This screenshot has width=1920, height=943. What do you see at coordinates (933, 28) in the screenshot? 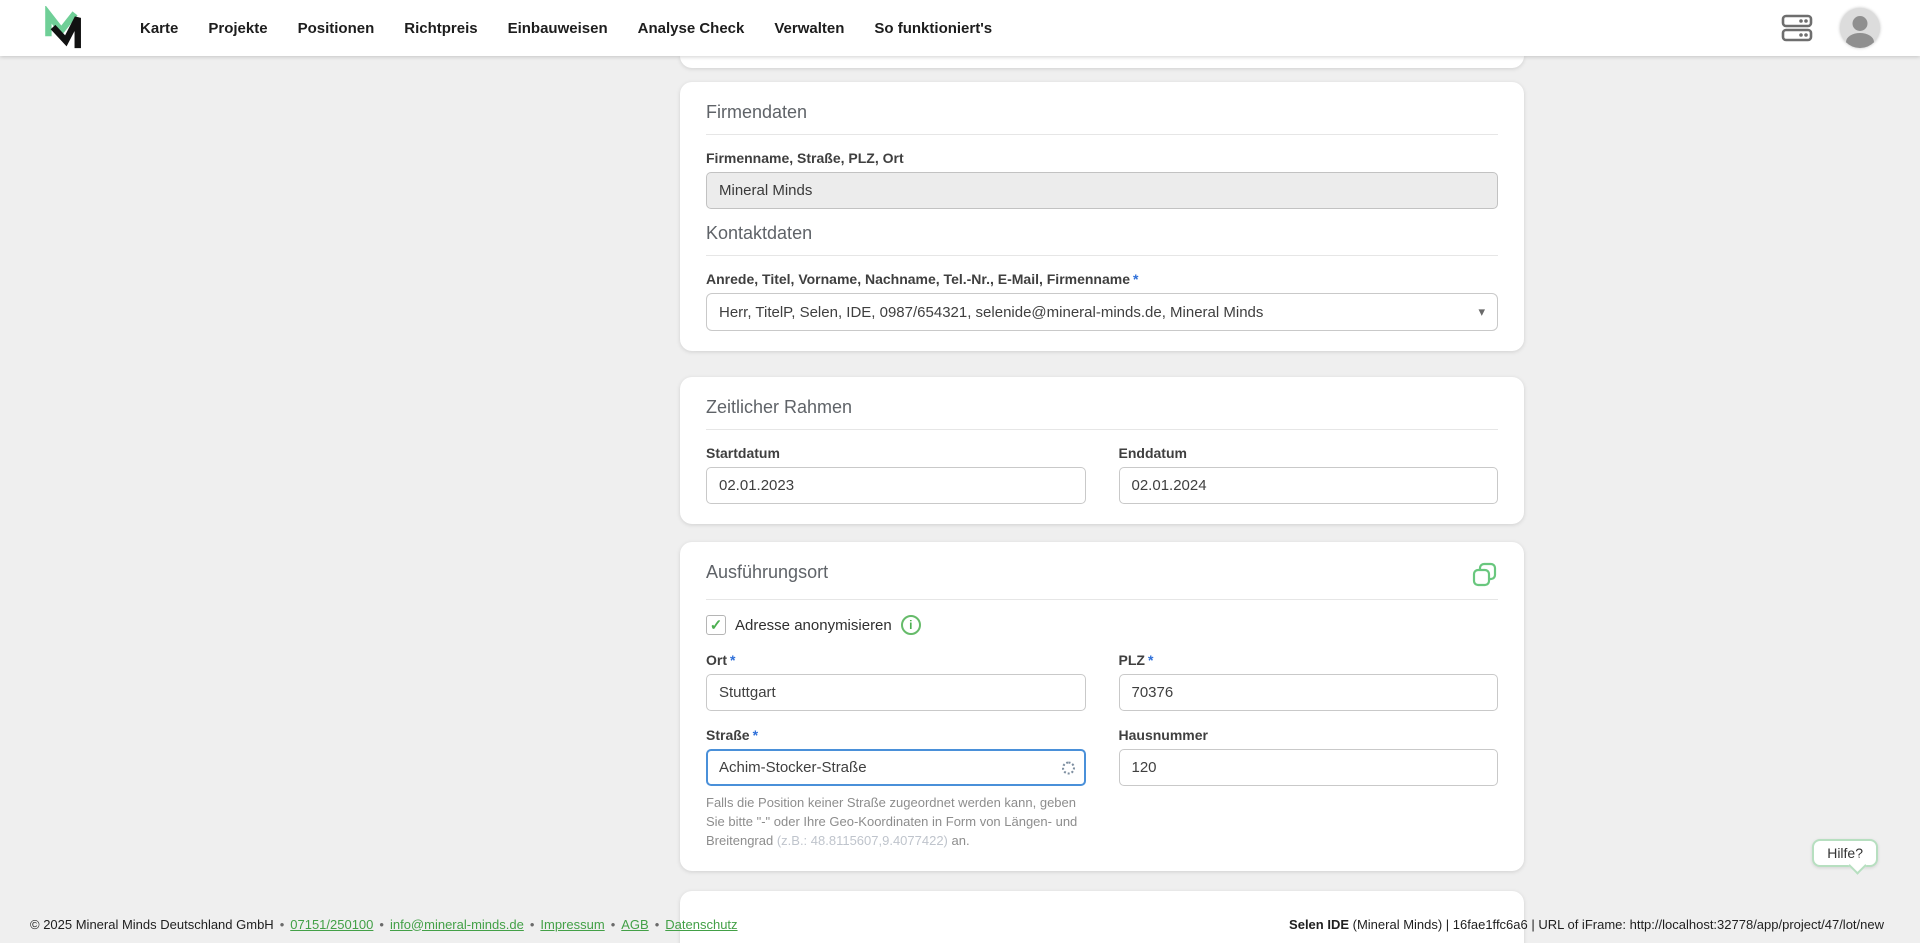
I see `nav-item-so-funktionierts: So funktioniert's` at bounding box center [933, 28].